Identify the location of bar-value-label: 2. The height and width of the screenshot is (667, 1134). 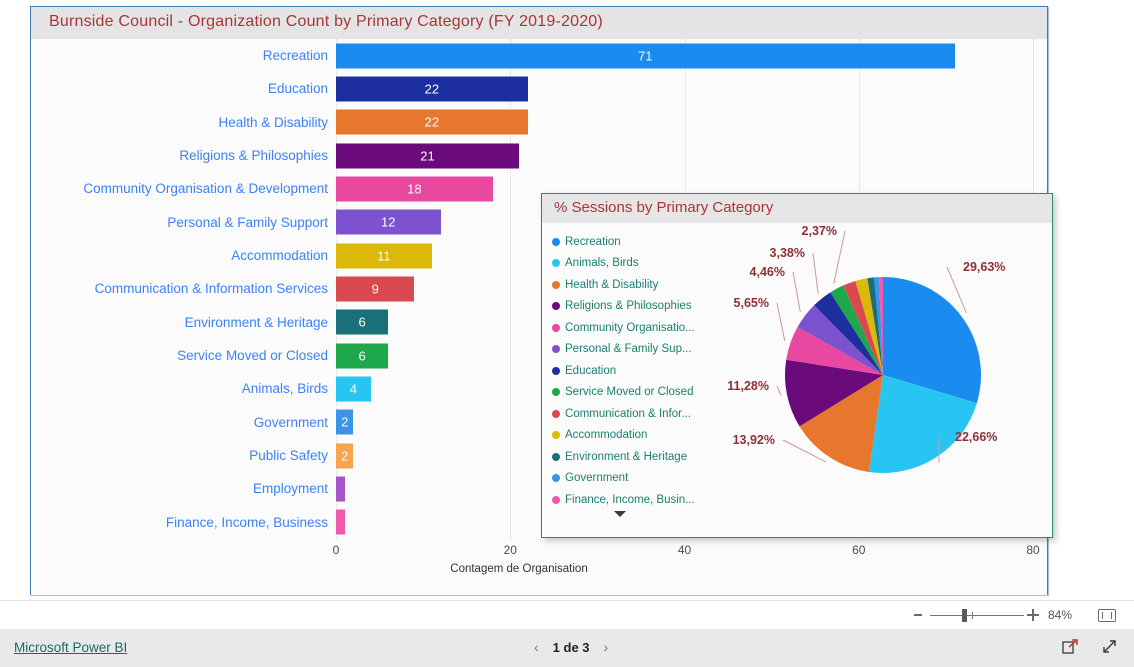
(345, 456).